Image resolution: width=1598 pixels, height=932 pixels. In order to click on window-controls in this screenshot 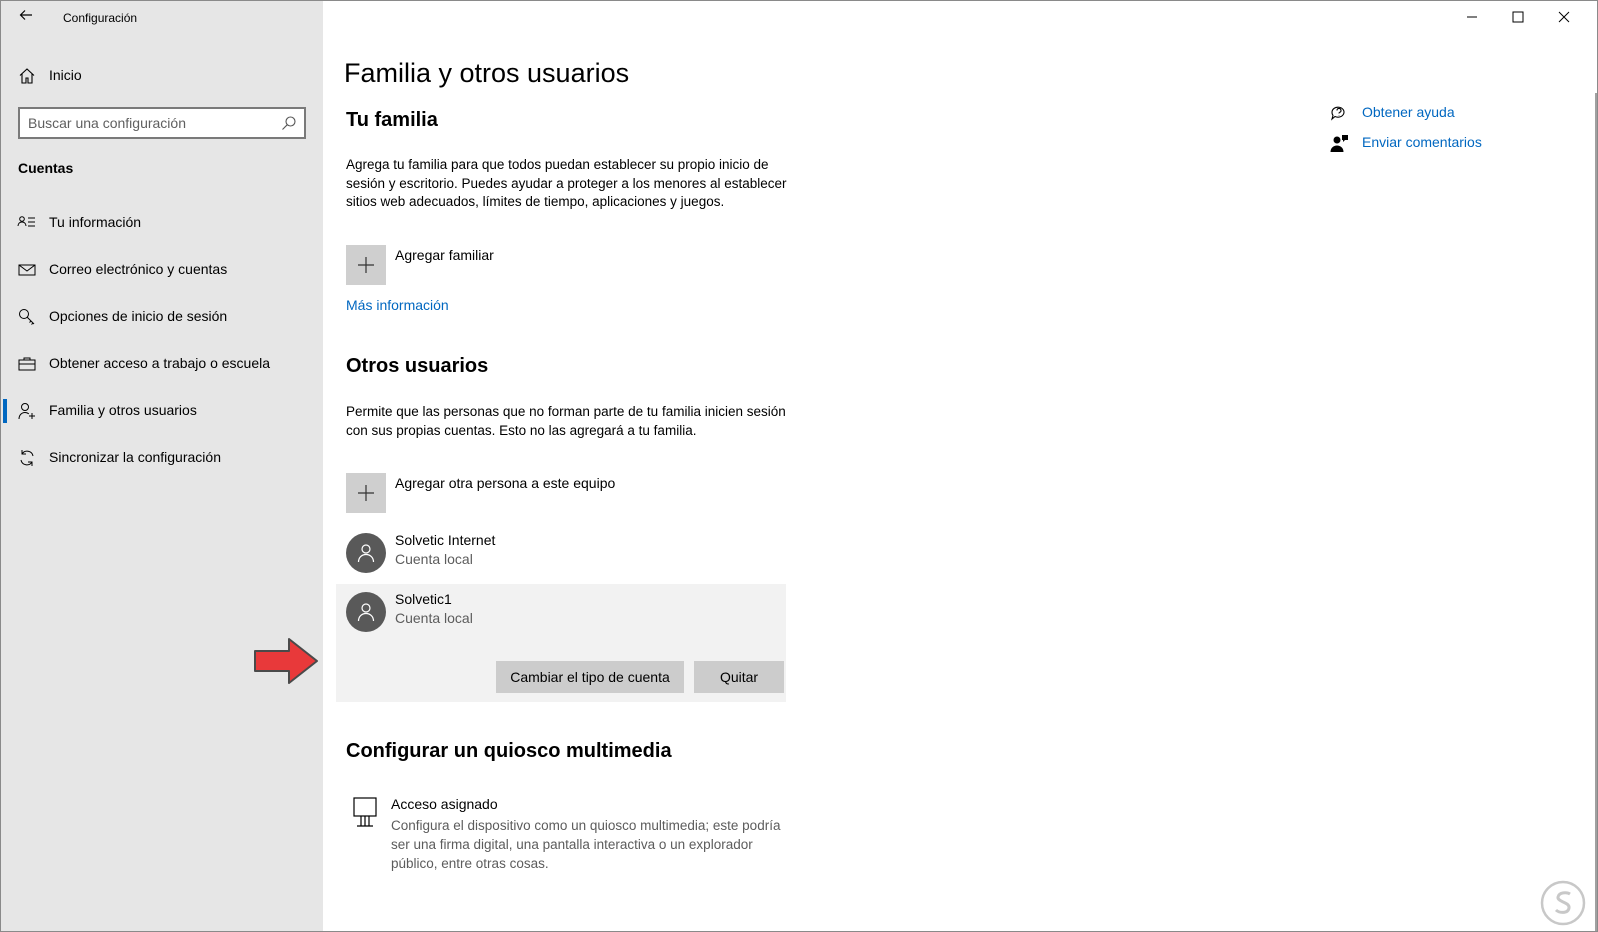, I will do `click(1523, 18)`.